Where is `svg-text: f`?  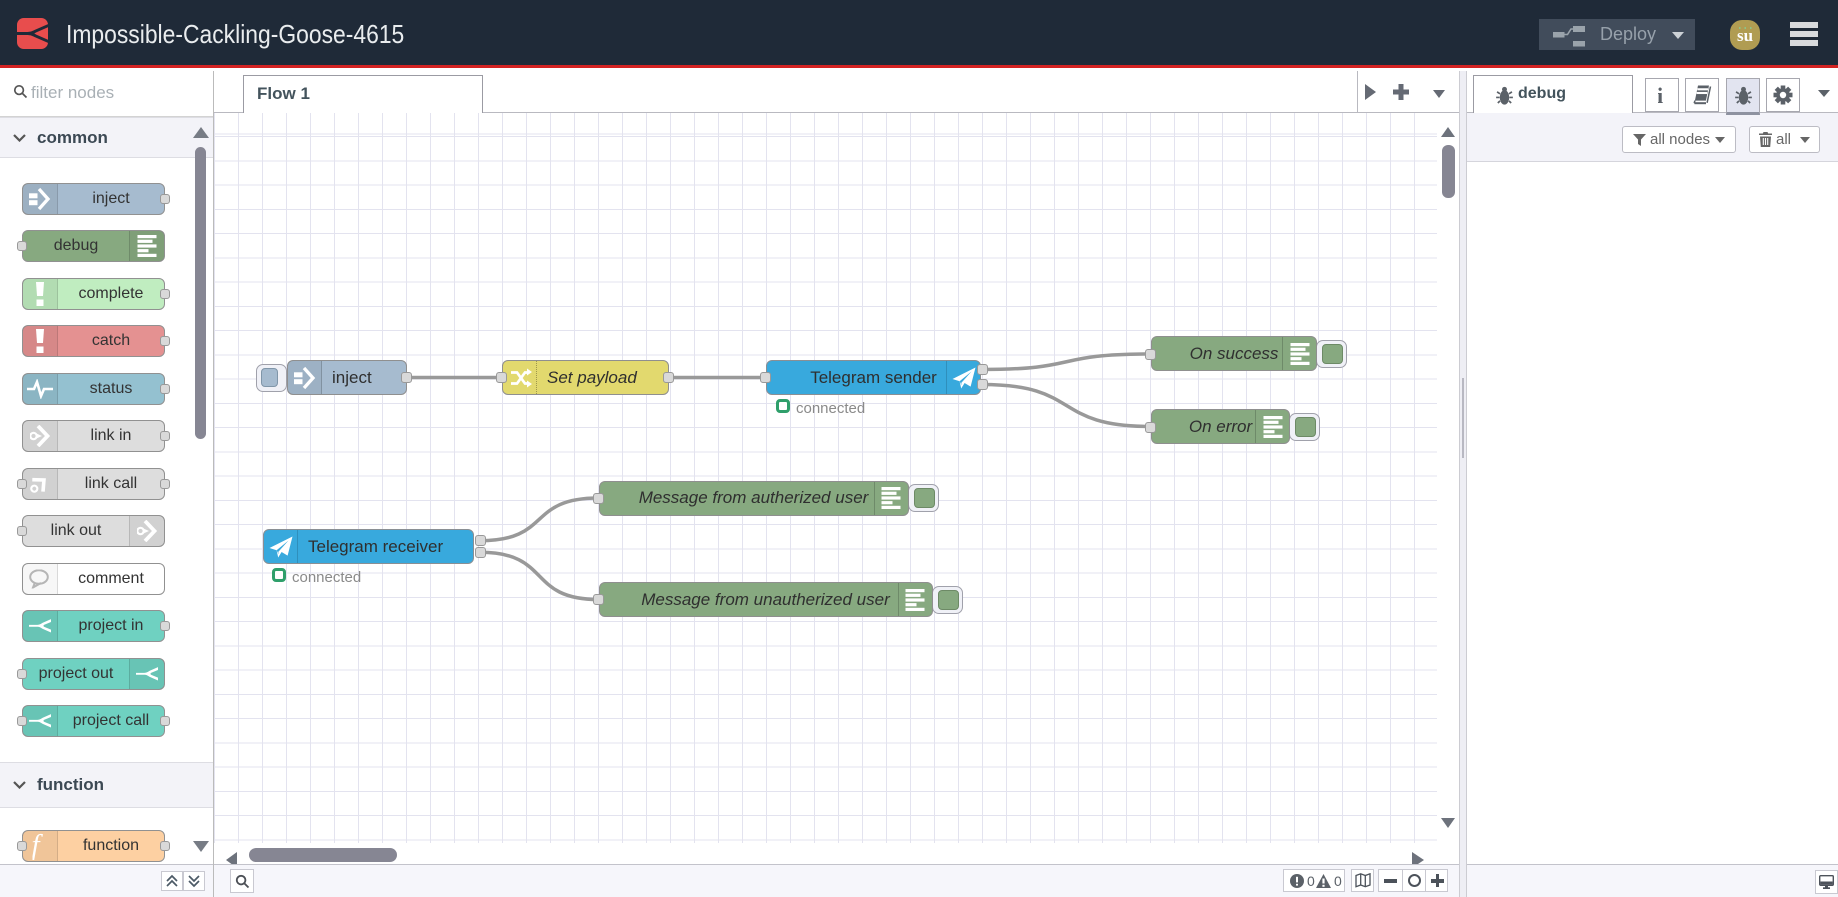 svg-text: f is located at coordinates (38, 846).